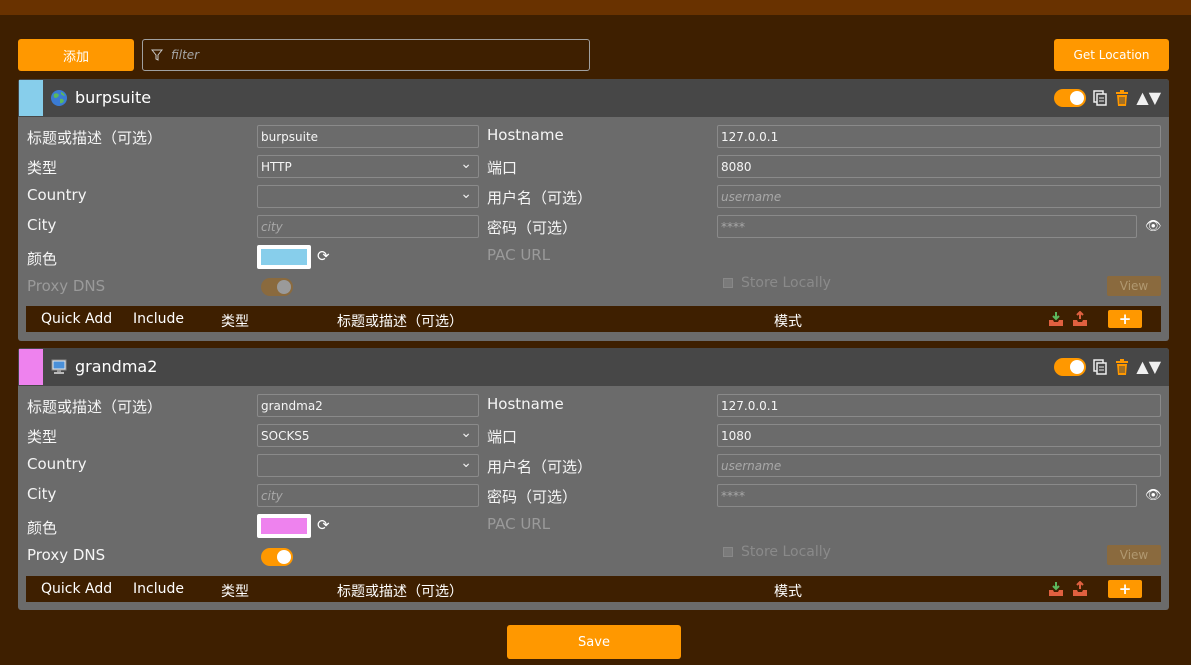 The image size is (1191, 665). I want to click on filter-box, so click(366, 55).